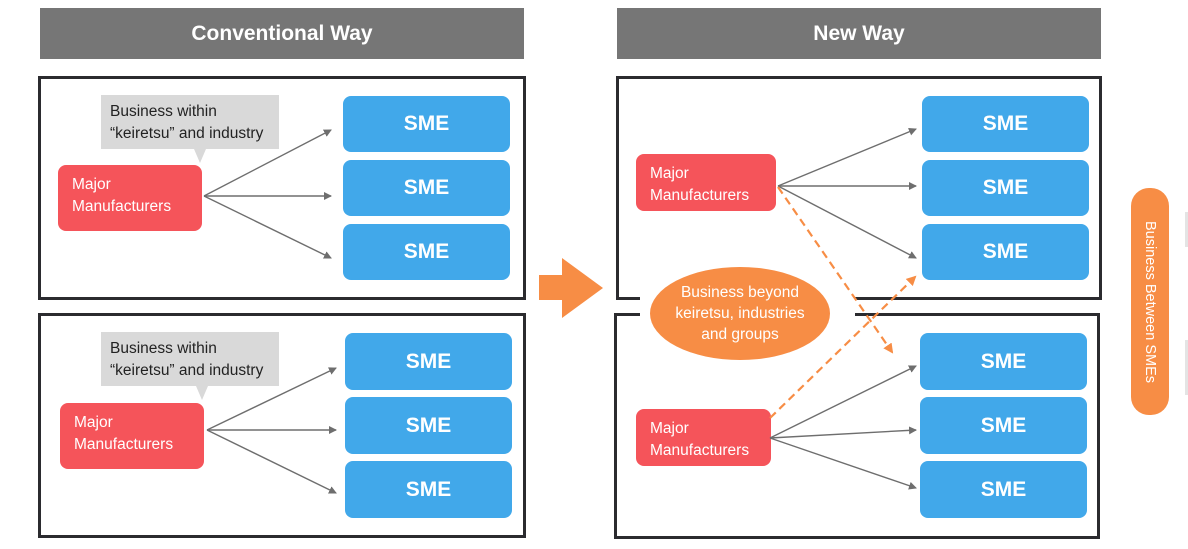 Image resolution: width=1188 pixels, height=549 pixels. I want to click on beyond-label-line-1: Business beyond, so click(740, 292).